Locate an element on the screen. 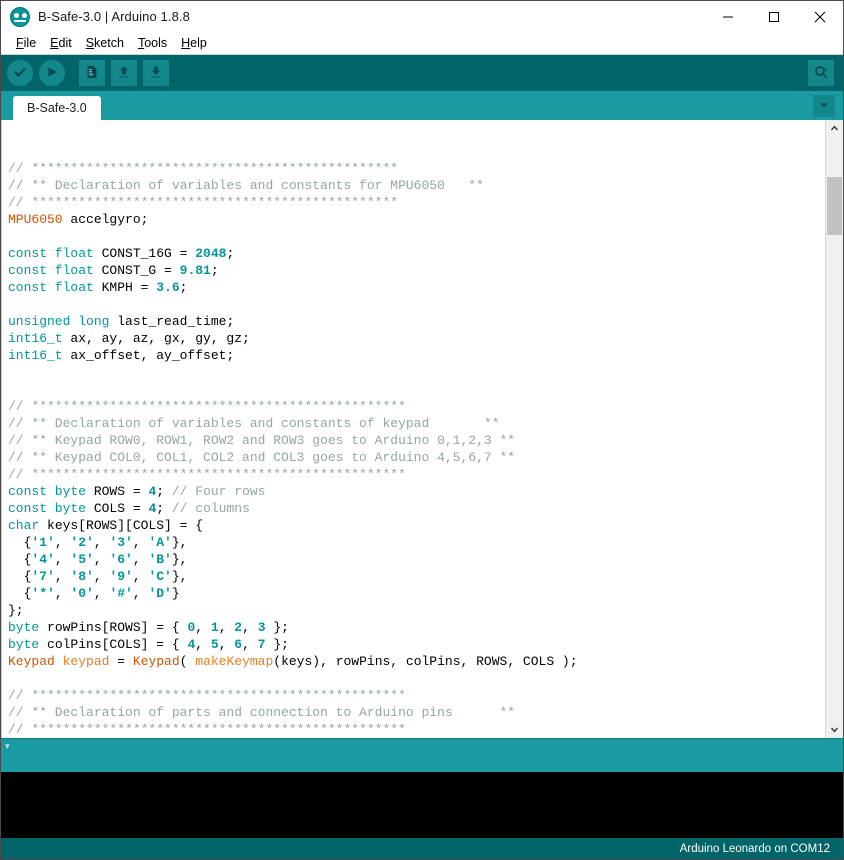 This screenshot has width=844, height=860. code-token: ax_offset, ay_offset; is located at coordinates (148, 355).